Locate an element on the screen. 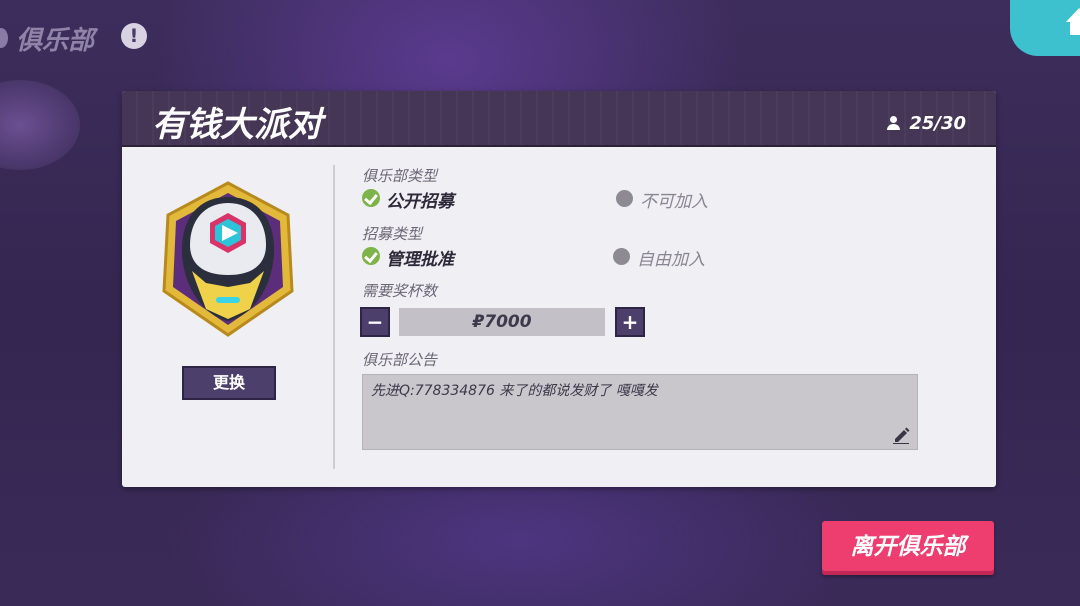 The image size is (1080, 606). member-count-value: 25/30 is located at coordinates (937, 123).